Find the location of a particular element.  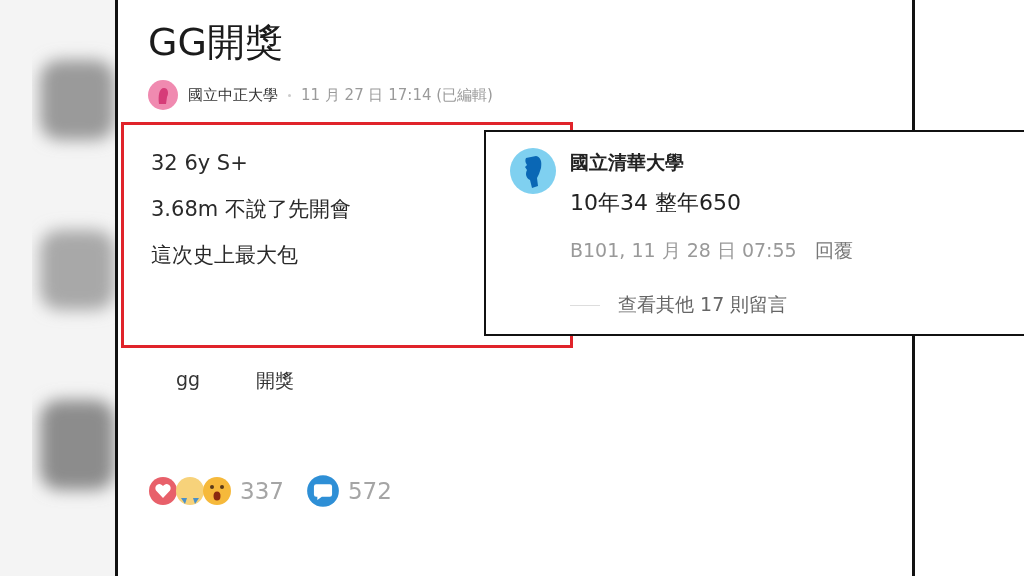

surprised-face-icon is located at coordinates (217, 491).